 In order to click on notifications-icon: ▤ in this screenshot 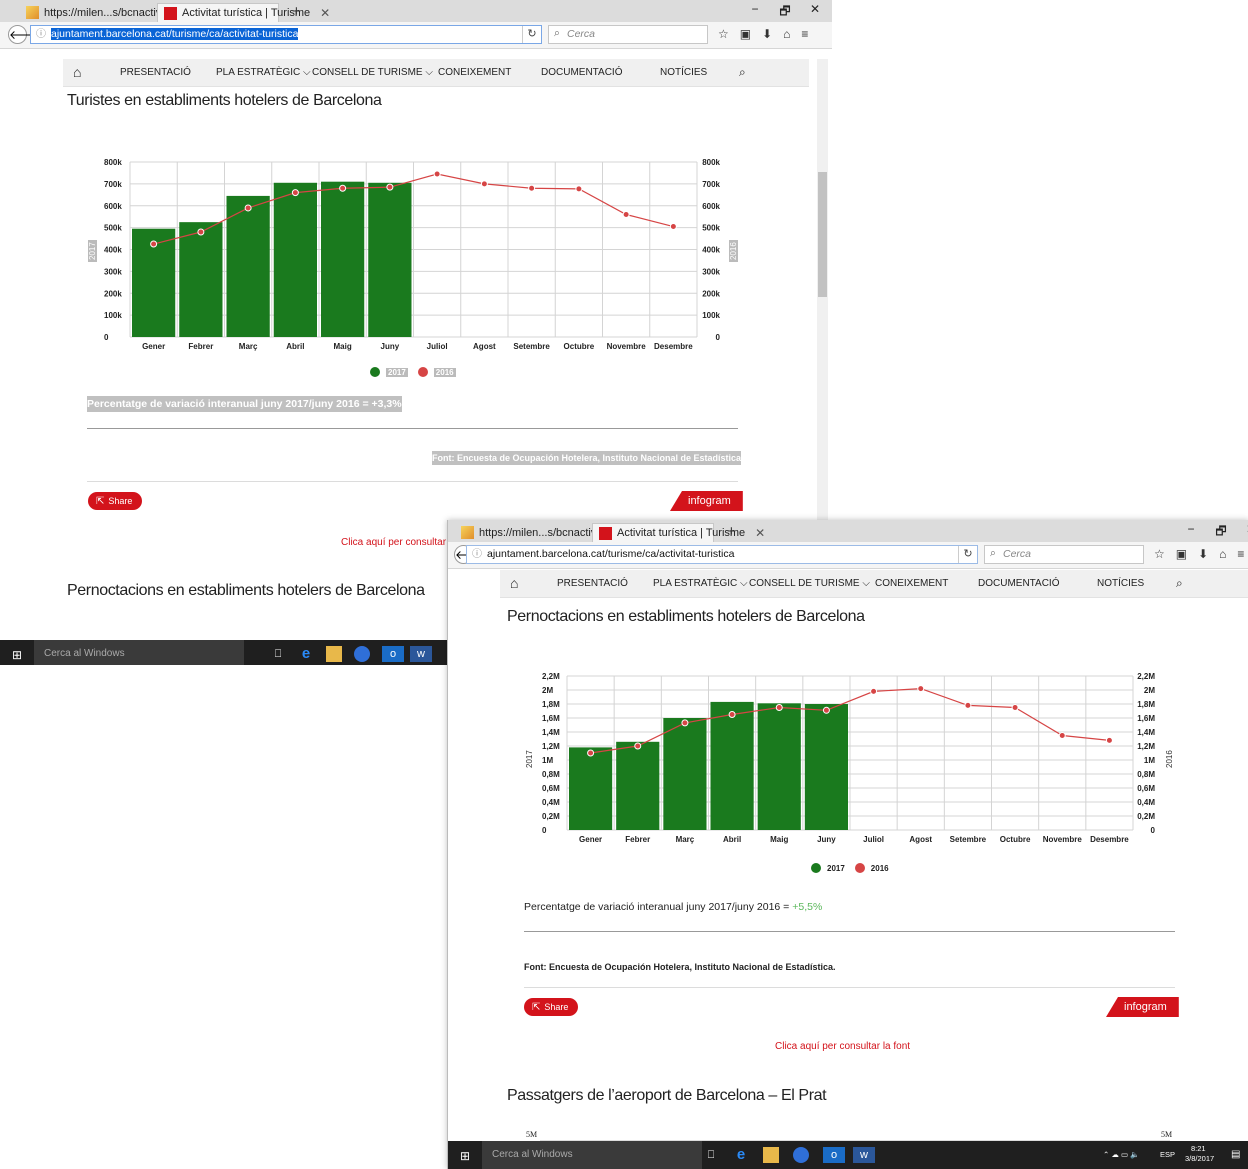, I will do `click(1235, 1154)`.